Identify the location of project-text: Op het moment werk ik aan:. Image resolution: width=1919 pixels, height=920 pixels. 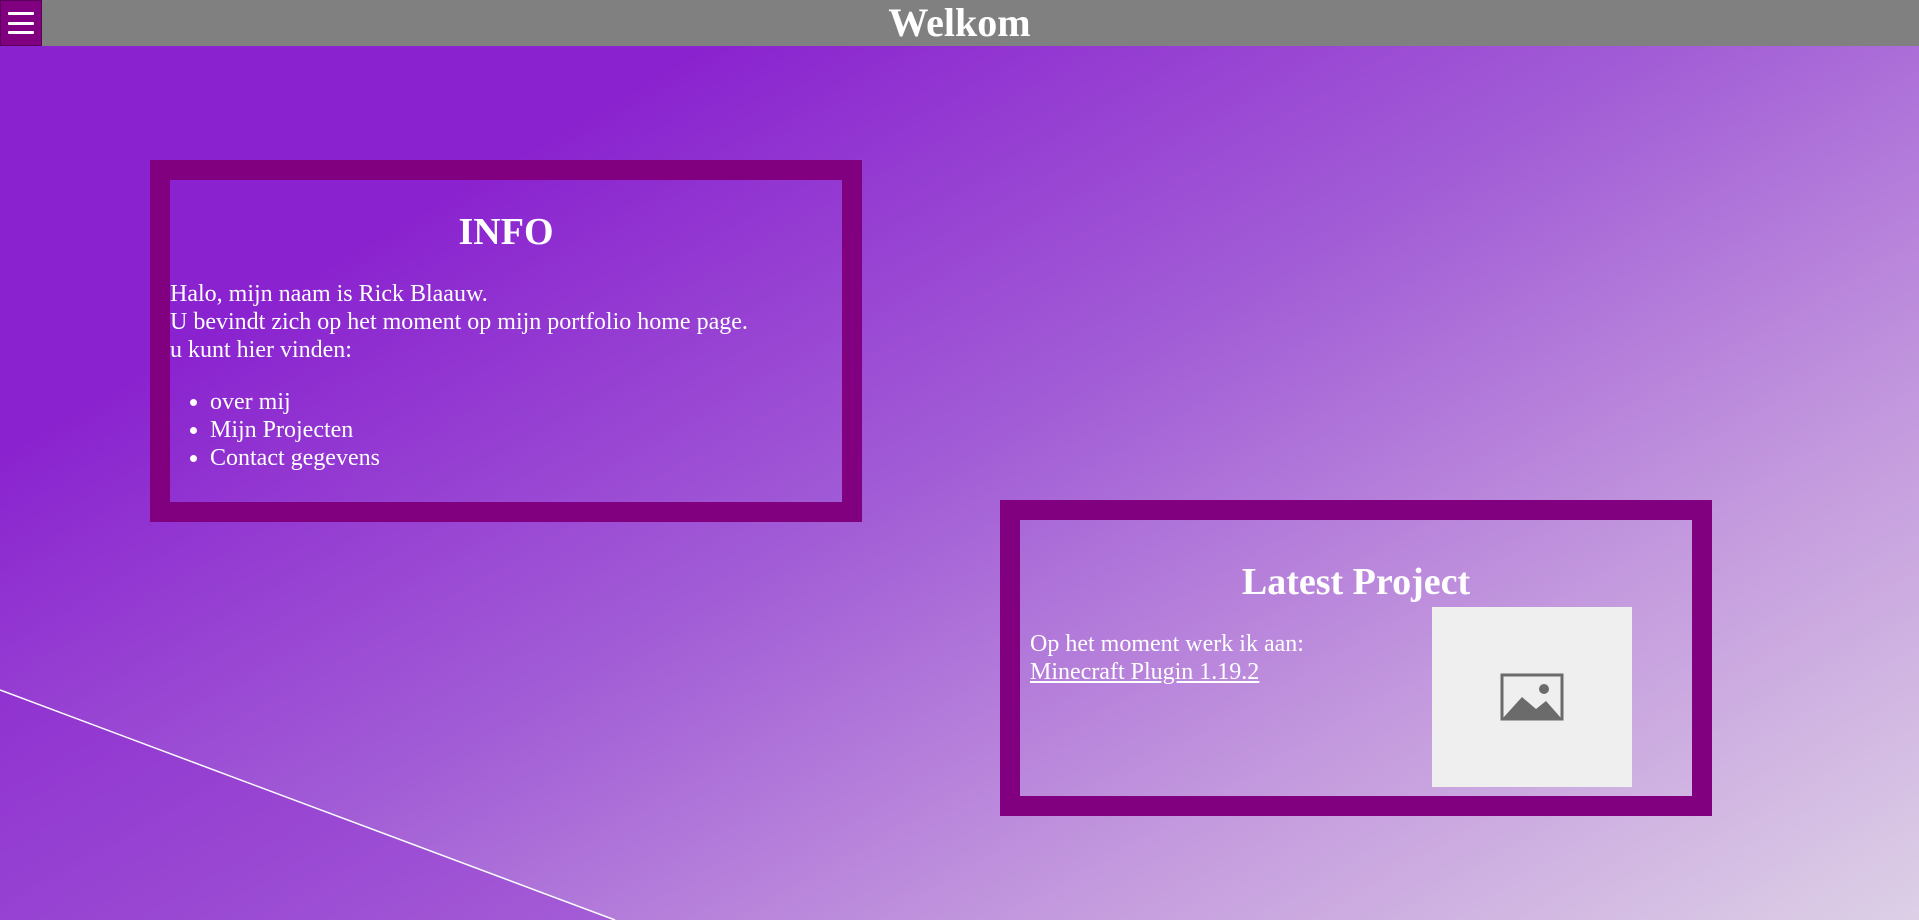
(1167, 644).